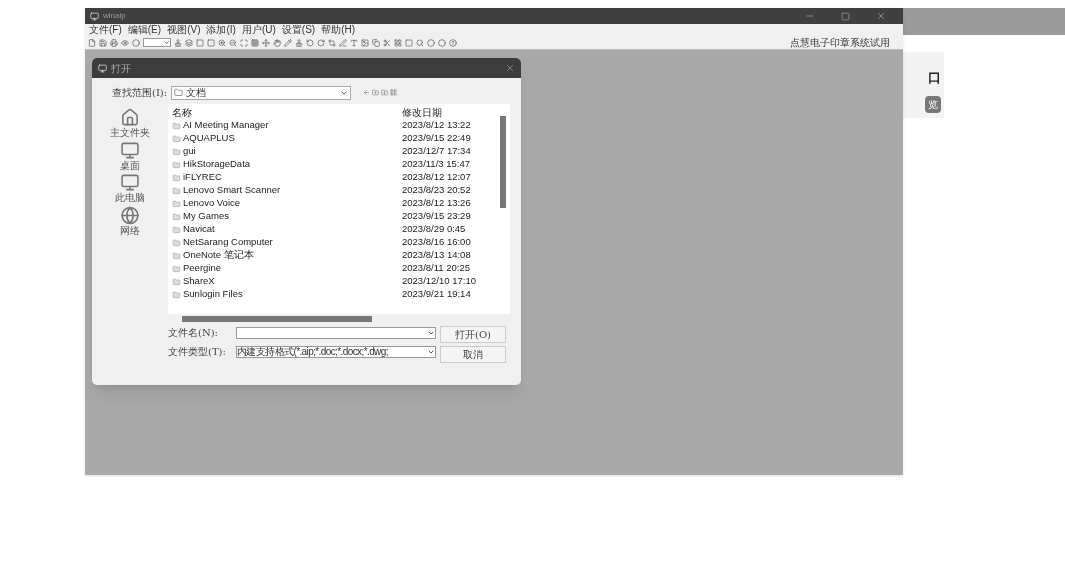 The height and width of the screenshot is (573, 1065). I want to click on file-name: My Games, so click(206, 216).